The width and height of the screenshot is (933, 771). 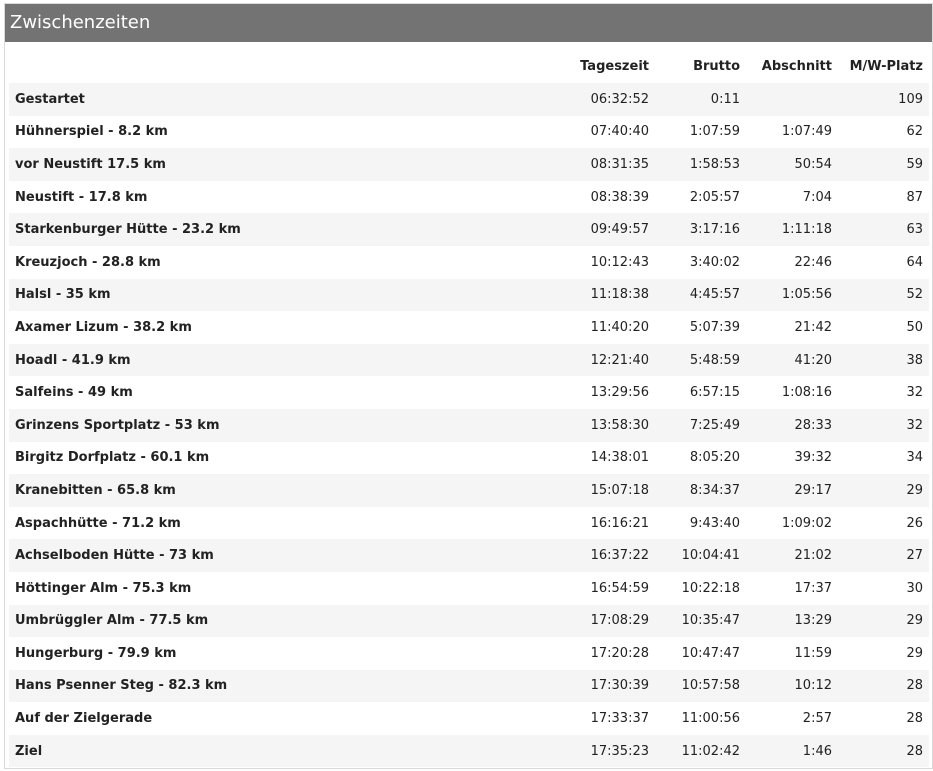 I want to click on cell-tageszeit: 07:40:40, so click(x=592, y=132).